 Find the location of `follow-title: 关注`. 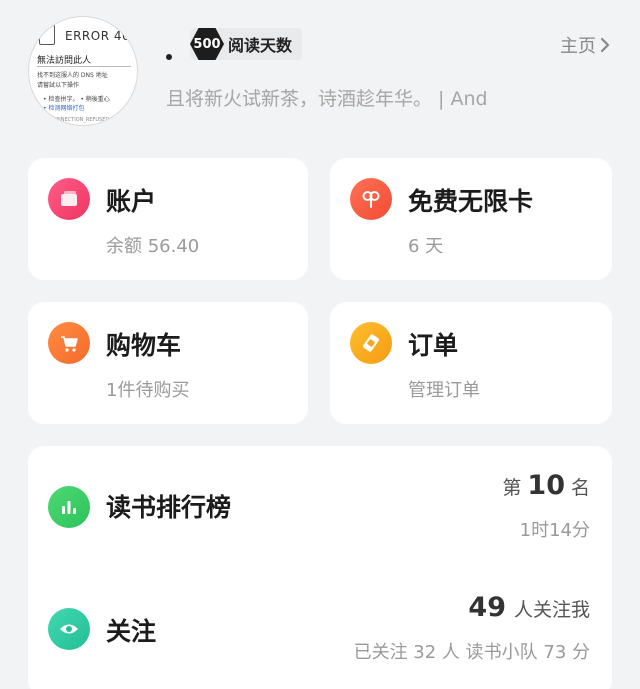

follow-title: 关注 is located at coordinates (131, 631).